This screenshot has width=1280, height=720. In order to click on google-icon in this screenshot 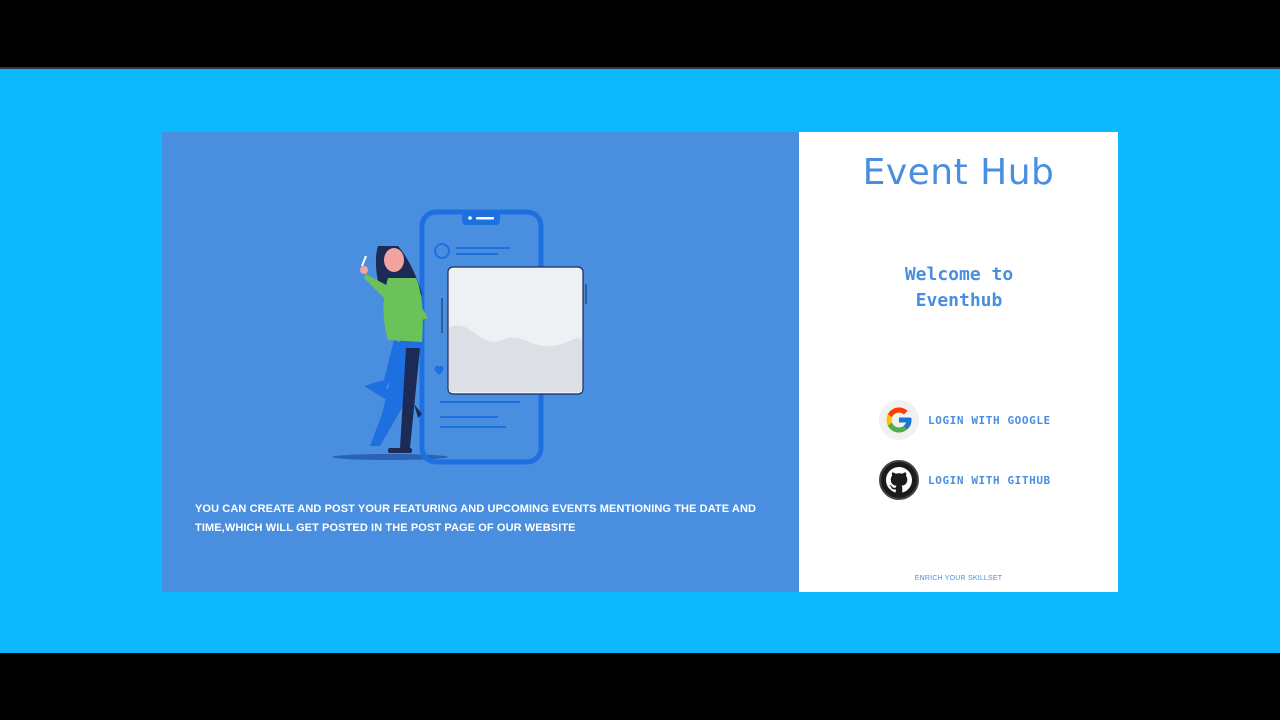, I will do `click(899, 420)`.